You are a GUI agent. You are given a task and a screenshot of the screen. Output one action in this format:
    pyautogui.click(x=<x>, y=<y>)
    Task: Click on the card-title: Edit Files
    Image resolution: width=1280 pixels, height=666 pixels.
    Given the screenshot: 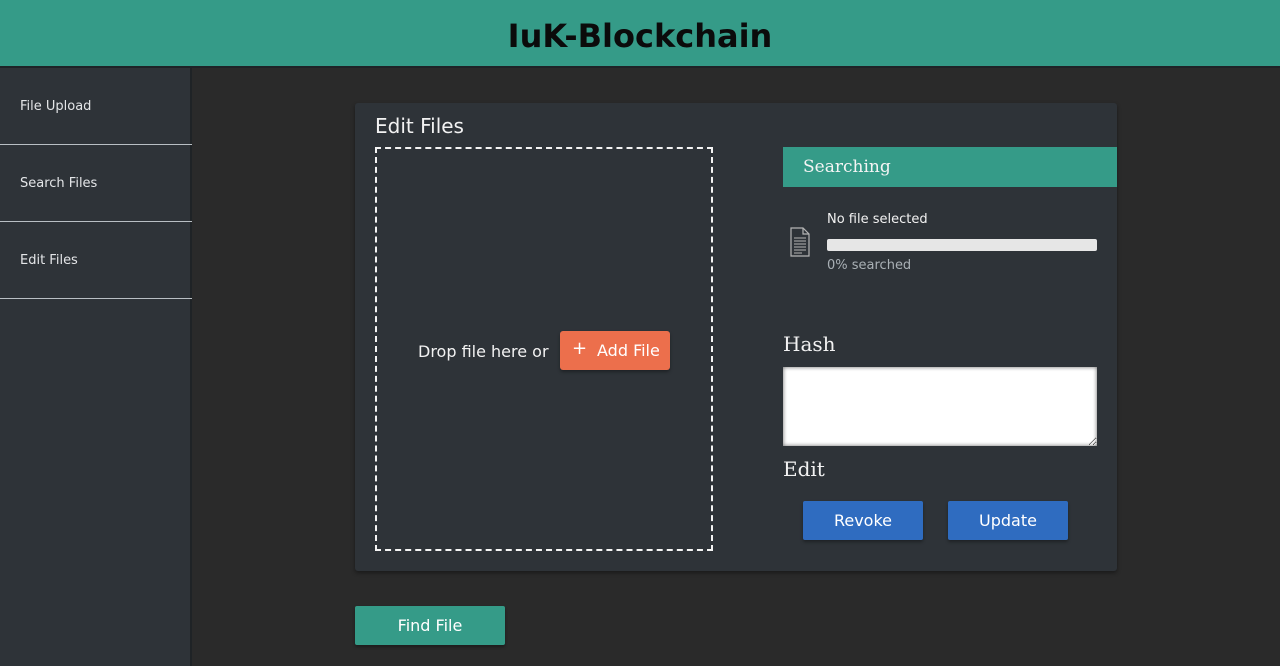 What is the action you would take?
    pyautogui.click(x=419, y=126)
    